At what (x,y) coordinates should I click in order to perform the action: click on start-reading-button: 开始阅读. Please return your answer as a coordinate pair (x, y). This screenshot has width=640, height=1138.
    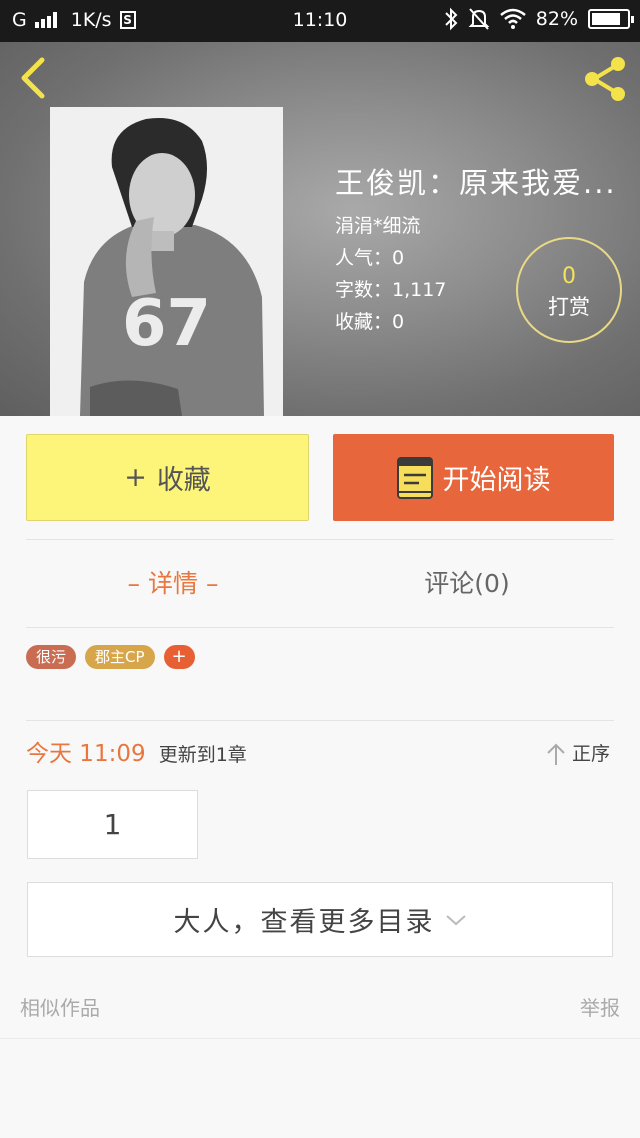
    Looking at the image, I should click on (473, 477).